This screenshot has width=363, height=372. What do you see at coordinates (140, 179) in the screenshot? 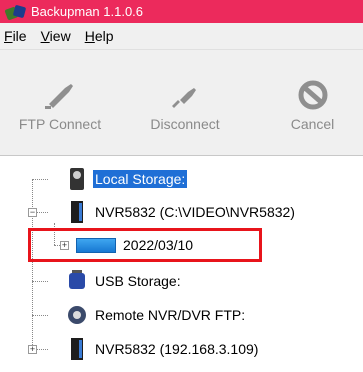
I see `local-storage-label: Local Storage:` at bounding box center [140, 179].